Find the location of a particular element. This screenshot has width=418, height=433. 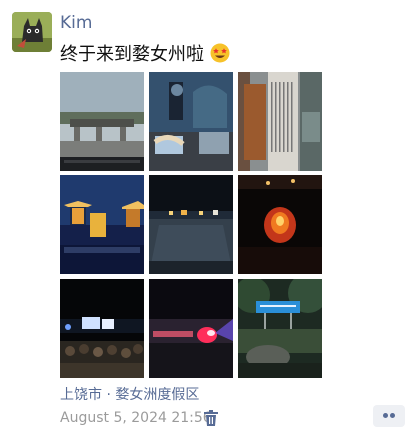

star-struck-face-icon is located at coordinates (220, 53).